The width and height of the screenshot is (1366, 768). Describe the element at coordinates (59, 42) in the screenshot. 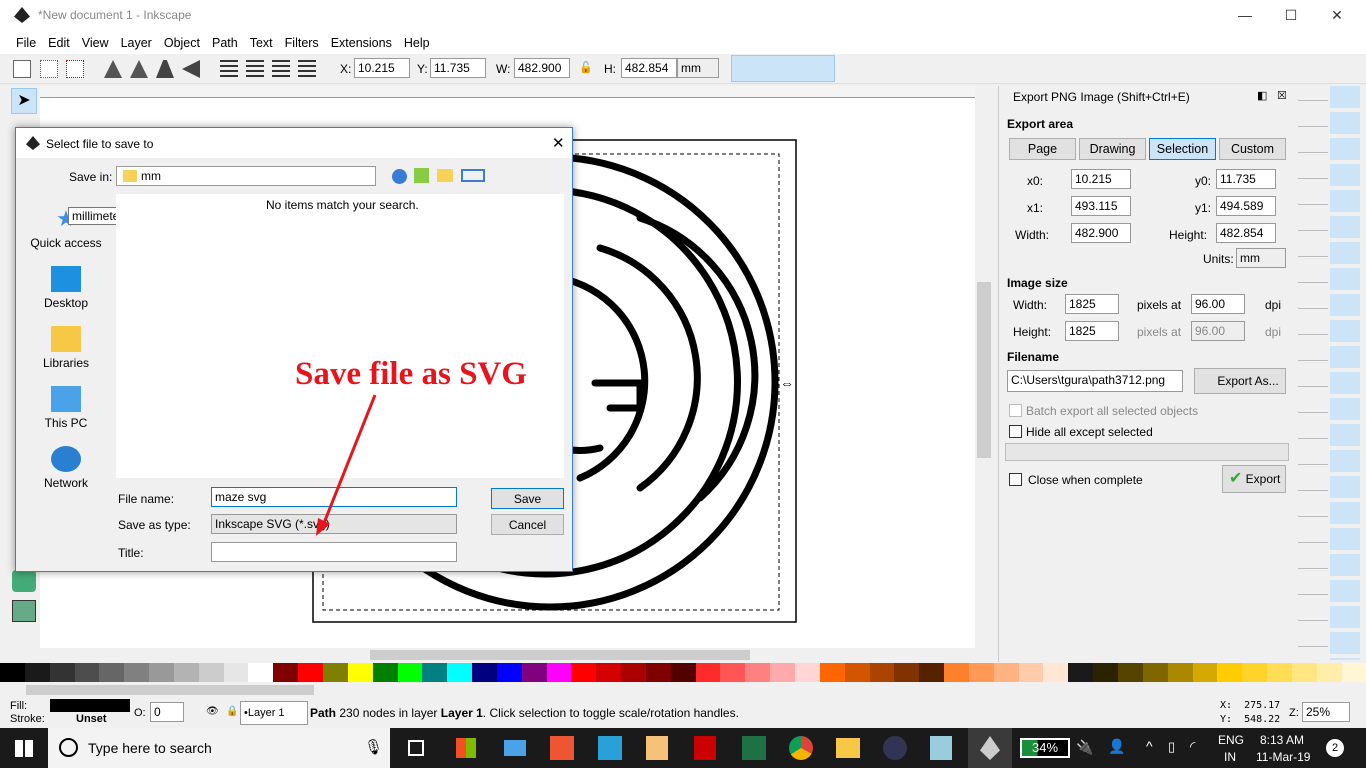

I see `menu-edit: Edit` at that location.